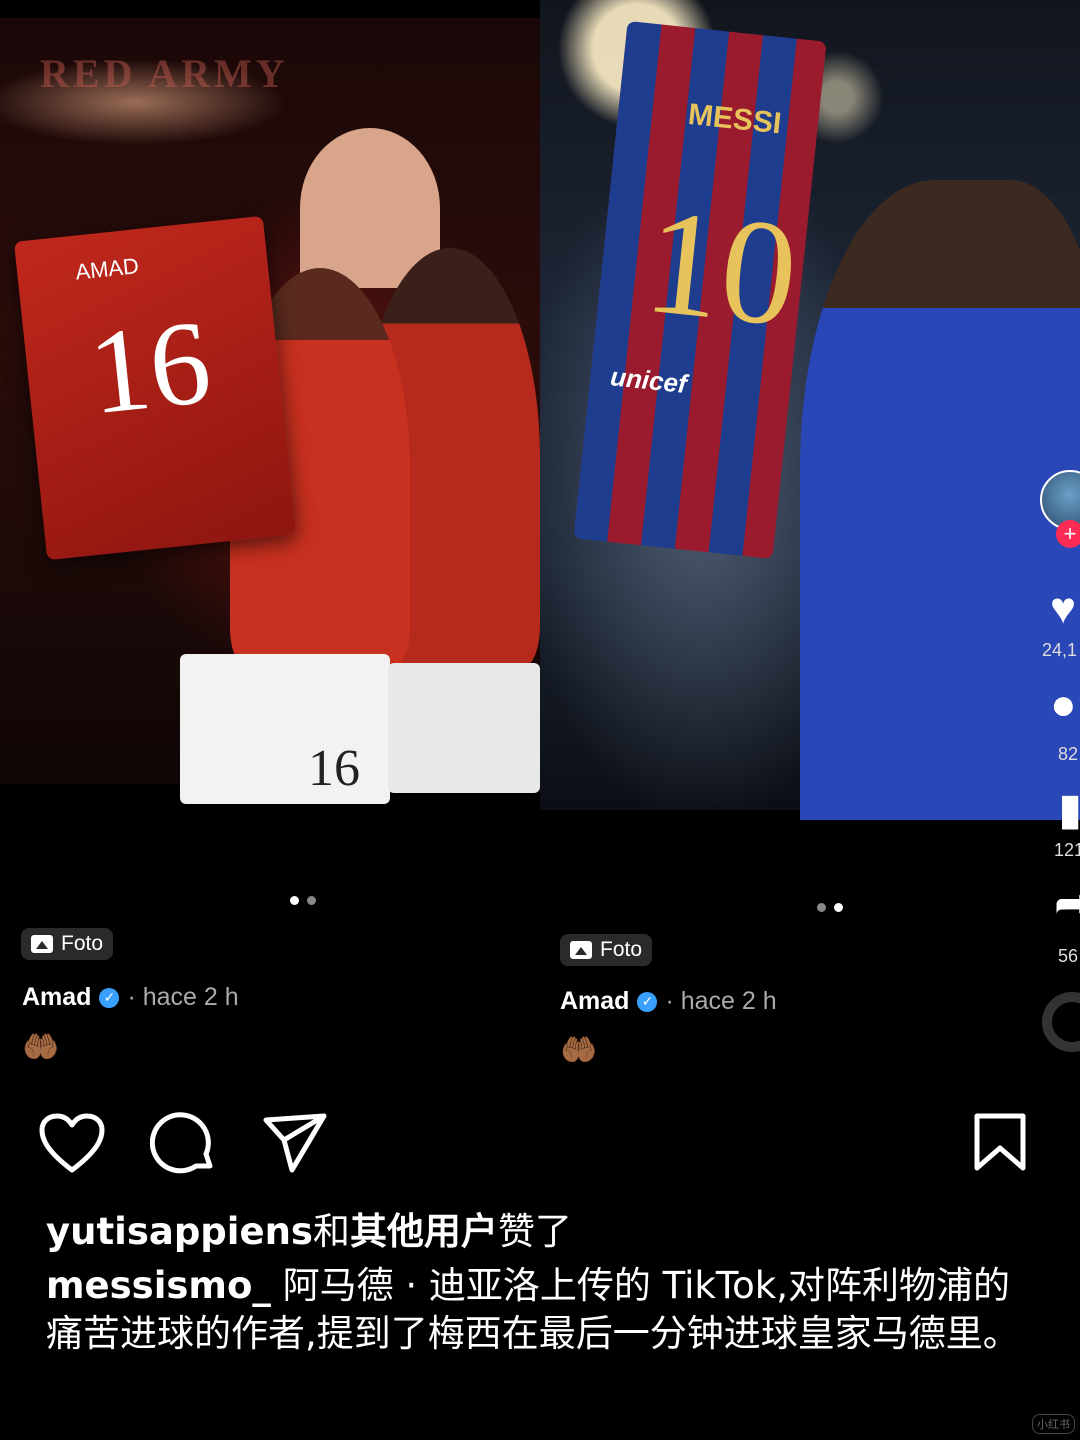  What do you see at coordinates (285, 729) in the screenshot?
I see `player-shorts: 16` at bounding box center [285, 729].